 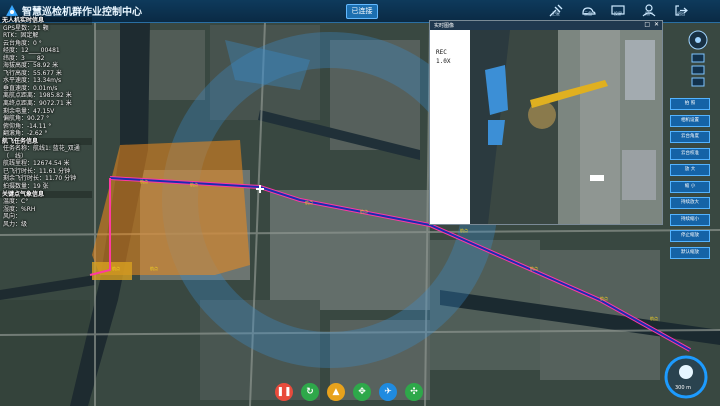 What do you see at coordinates (444, 26) in the screenshot?
I see `video-title: 实时图像` at bounding box center [444, 26].